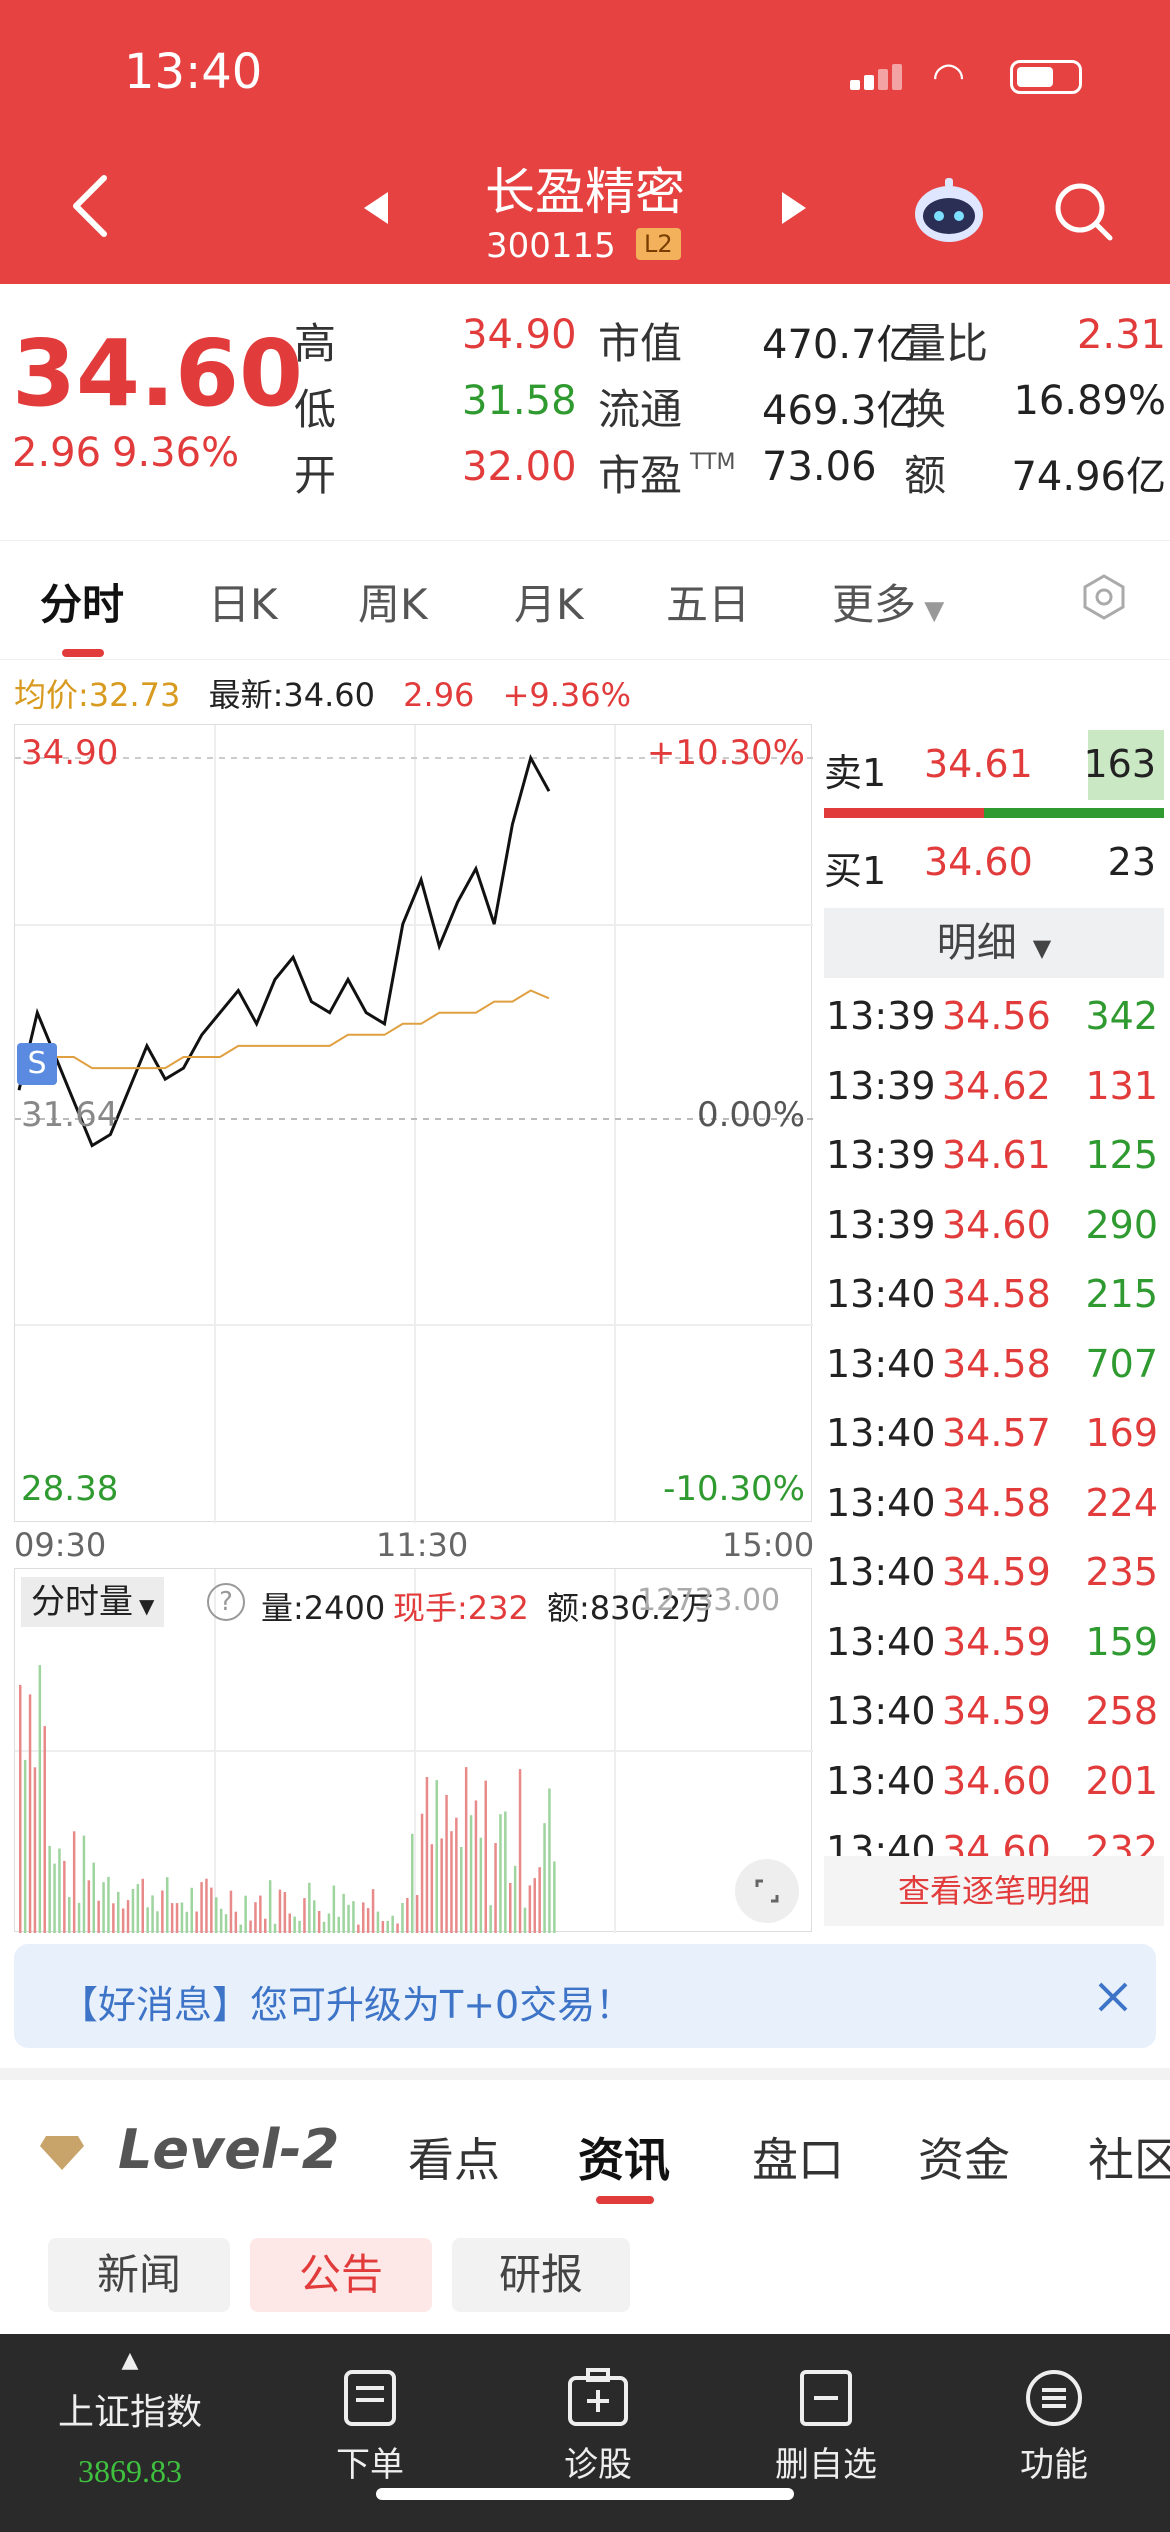  What do you see at coordinates (130, 2471) in the screenshot?
I see `index-value: 3869.83` at bounding box center [130, 2471].